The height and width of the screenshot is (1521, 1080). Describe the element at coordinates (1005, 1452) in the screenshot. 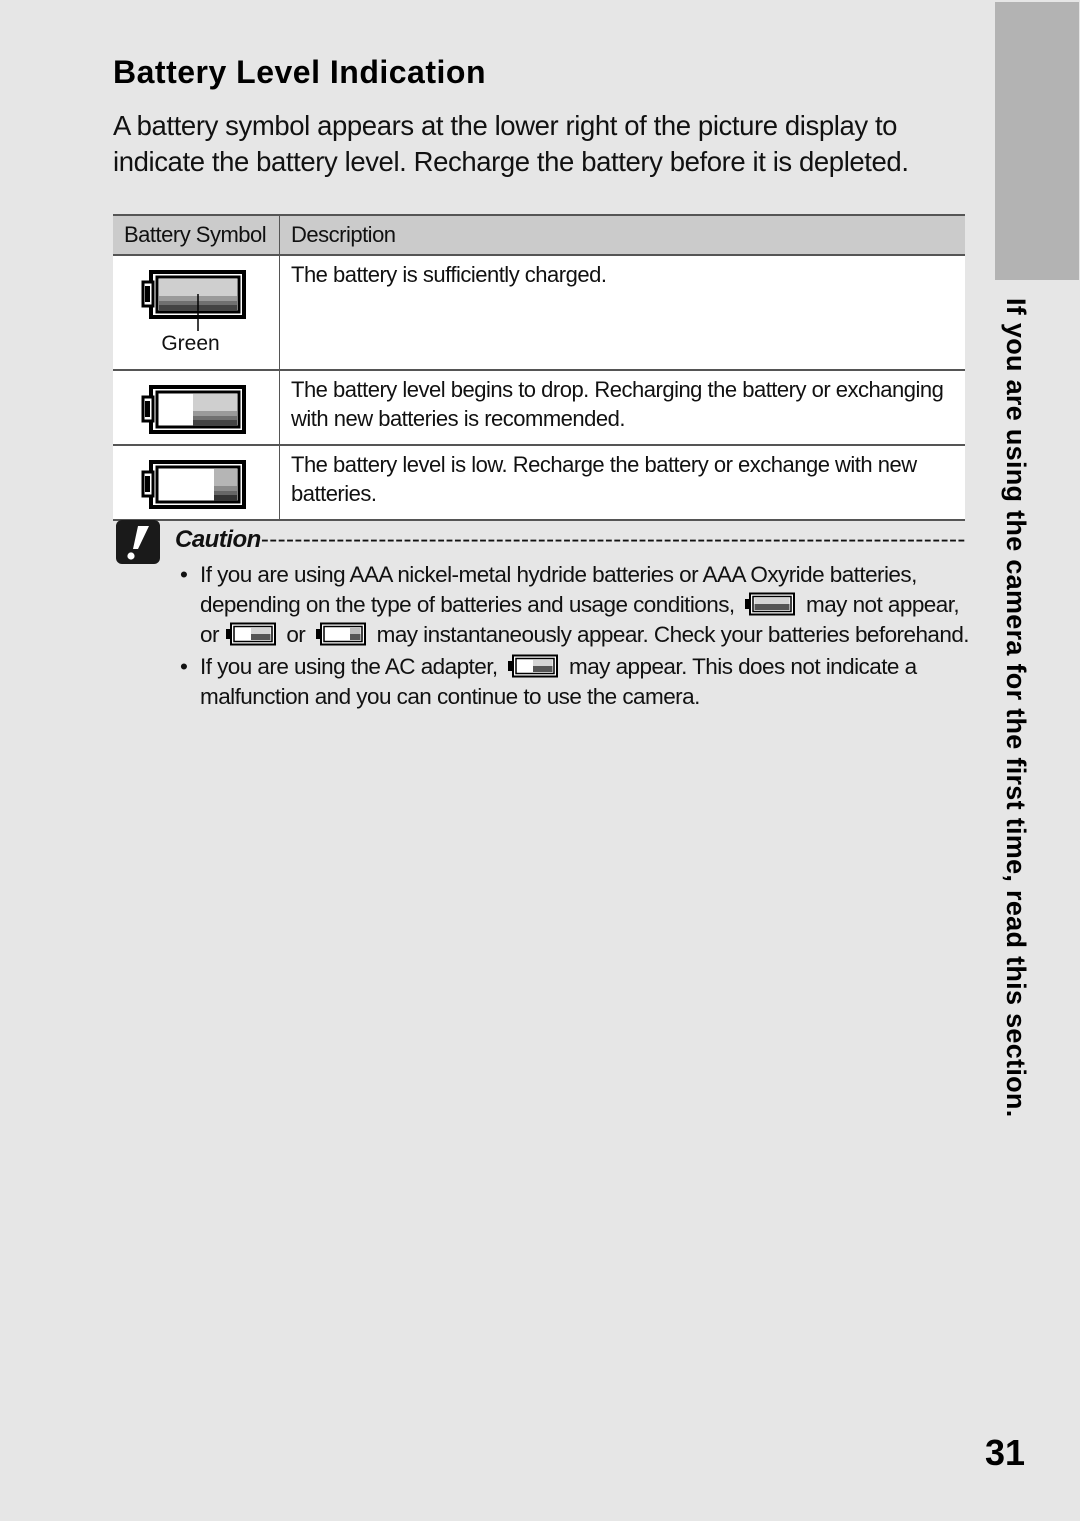

I see `page-number: 31` at that location.